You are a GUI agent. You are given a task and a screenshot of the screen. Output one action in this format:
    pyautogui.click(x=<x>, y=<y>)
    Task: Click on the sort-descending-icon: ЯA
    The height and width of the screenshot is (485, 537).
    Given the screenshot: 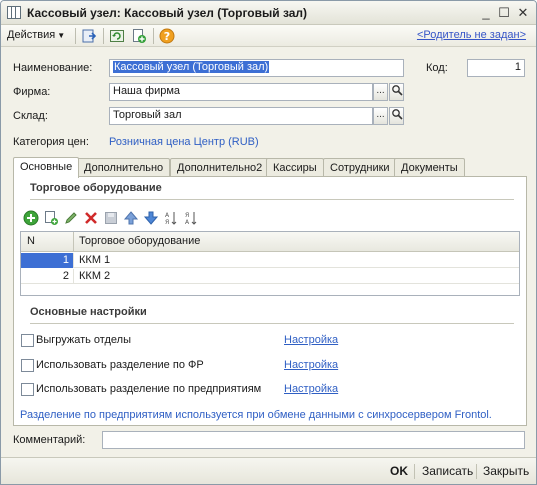 What is the action you would take?
    pyautogui.click(x=191, y=218)
    